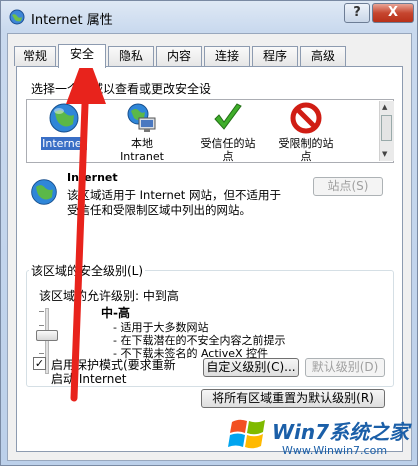 The height and width of the screenshot is (466, 418). Describe the element at coordinates (35, 56) in the screenshot. I see `tab-general: 常规` at that location.